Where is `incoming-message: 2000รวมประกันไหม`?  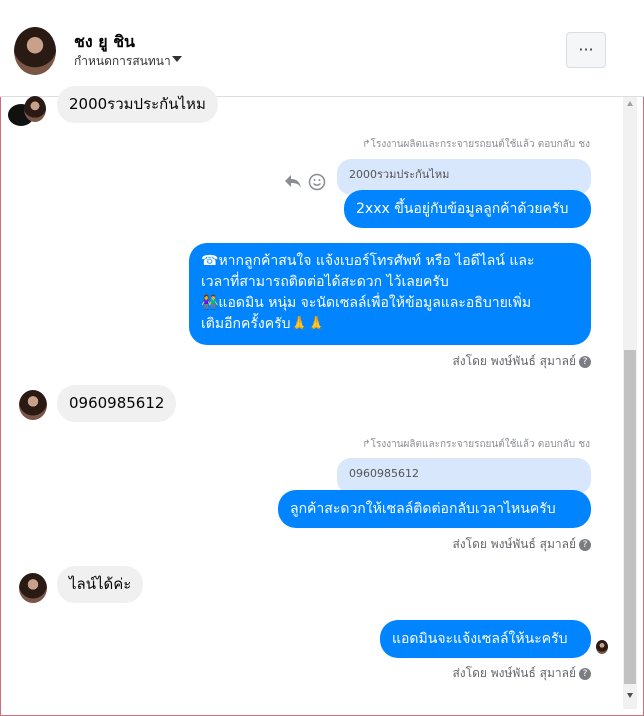 incoming-message: 2000รวมประกันไหม is located at coordinates (137, 104).